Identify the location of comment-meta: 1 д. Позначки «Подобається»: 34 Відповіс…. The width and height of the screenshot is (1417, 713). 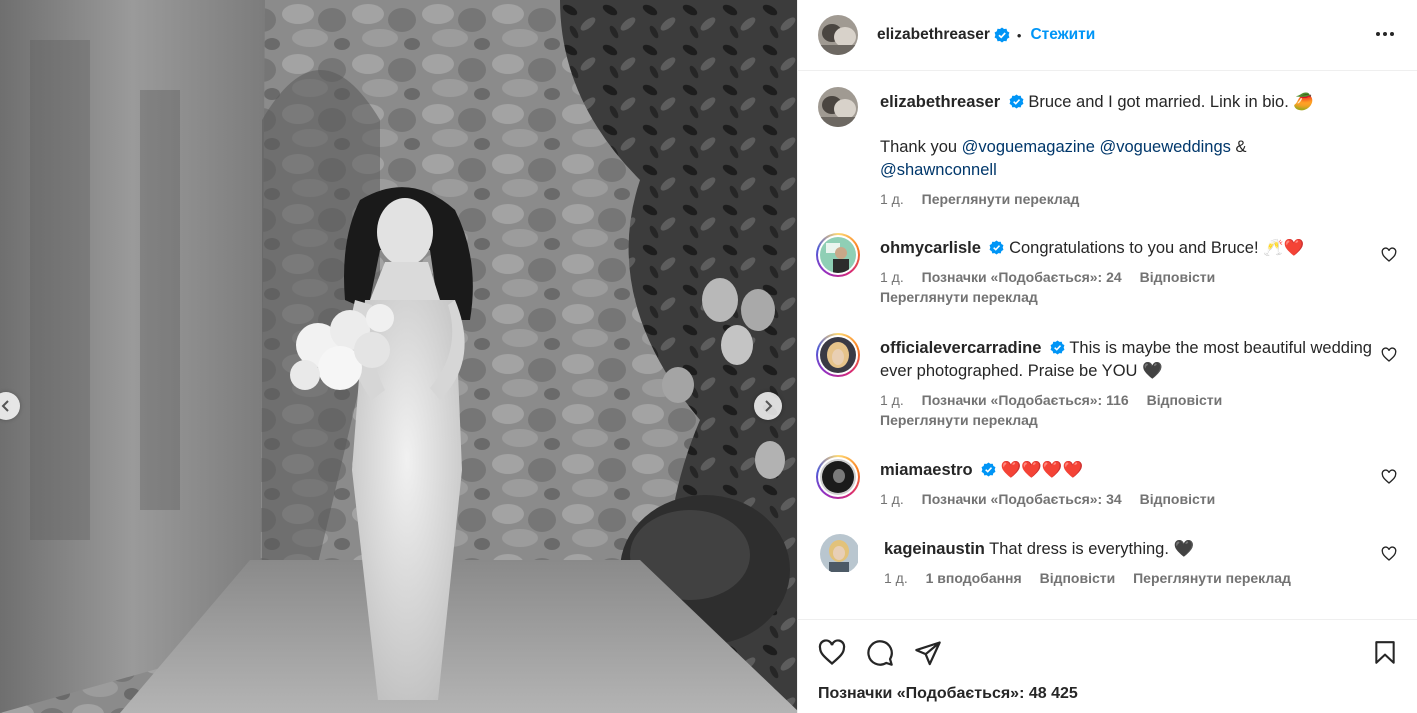
(1138, 499).